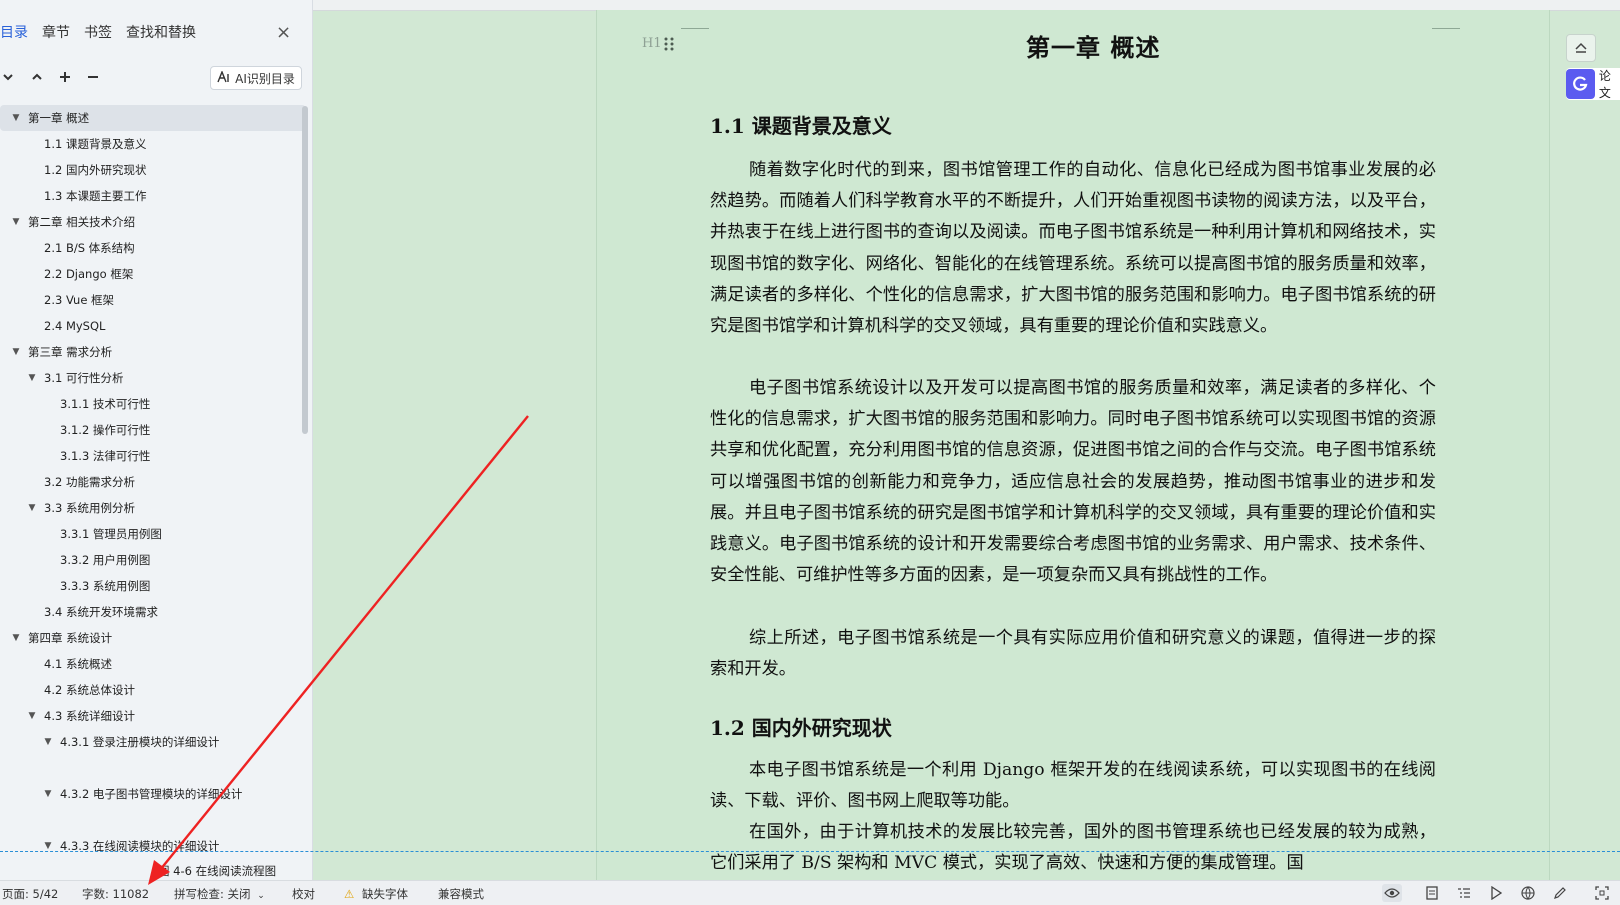  What do you see at coordinates (150, 352) in the screenshot?
I see `outline-item: ▼ 第三章 需求分析` at bounding box center [150, 352].